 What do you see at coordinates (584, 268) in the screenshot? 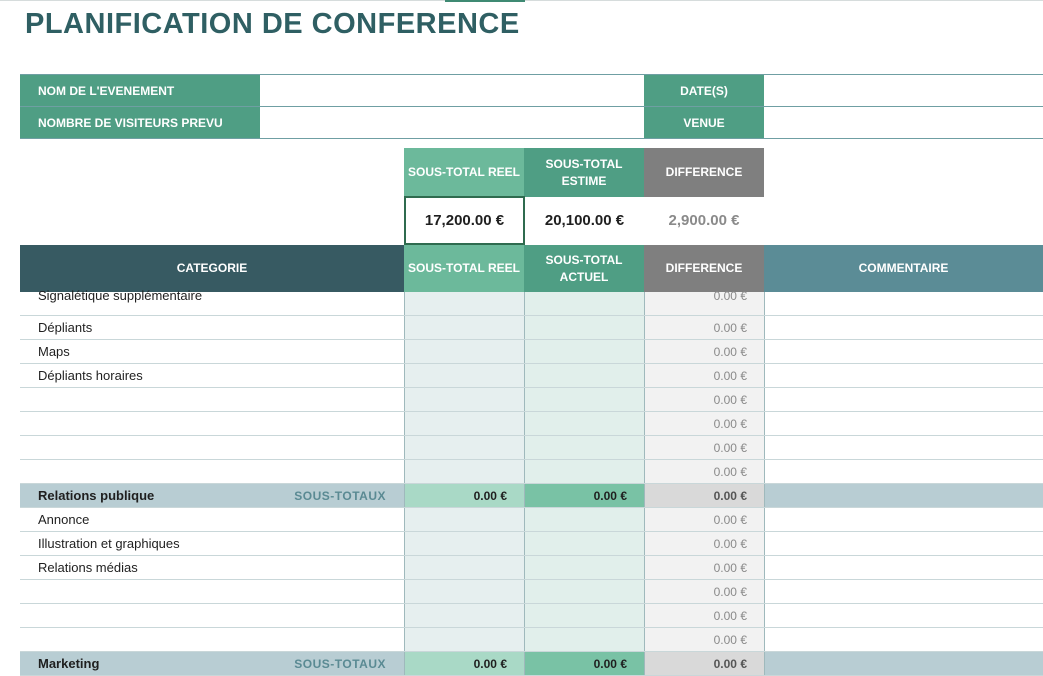
I see `col-header-actuel: SOUS-TOTAL ACTUEL` at bounding box center [584, 268].